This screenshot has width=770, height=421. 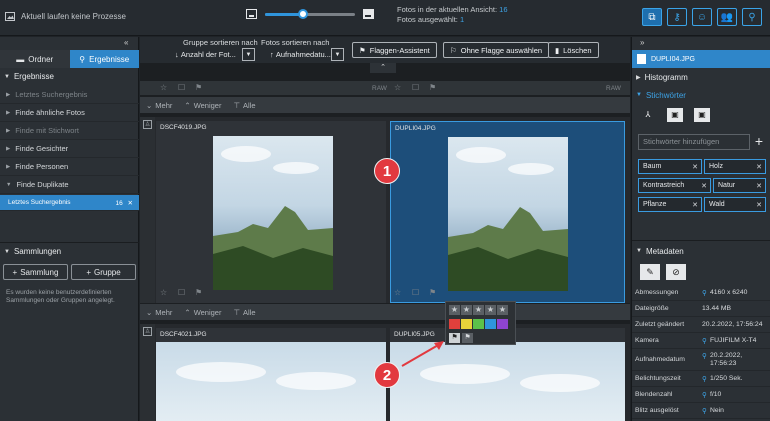 What do you see at coordinates (701, 77) in the screenshot?
I see `histogram-header: ▶ Histogramm` at bounding box center [701, 77].